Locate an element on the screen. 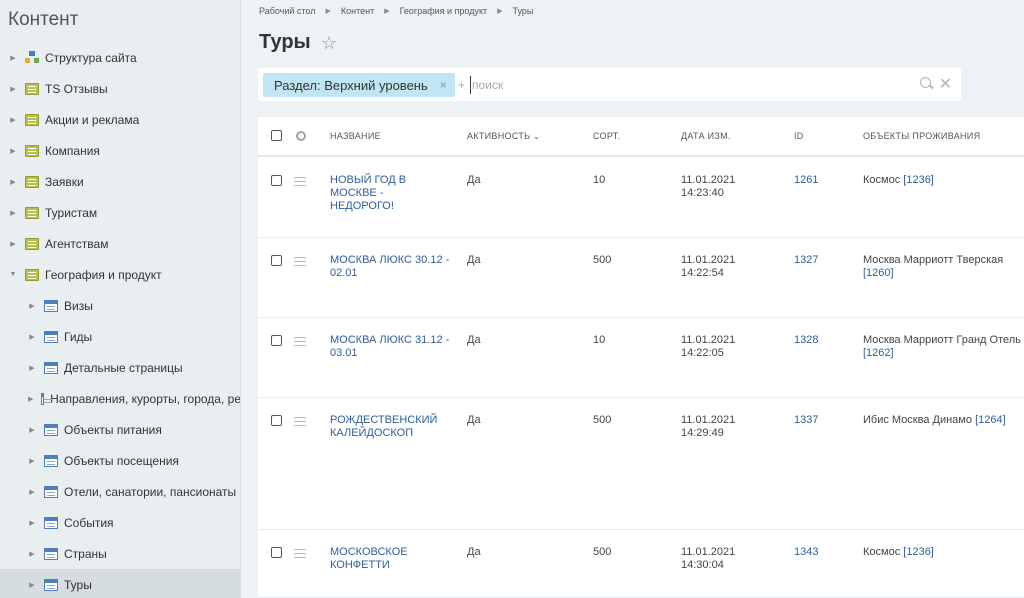 Image resolution: width=1024 pixels, height=598 pixels. sidebar-item-label: События is located at coordinates (89, 522).